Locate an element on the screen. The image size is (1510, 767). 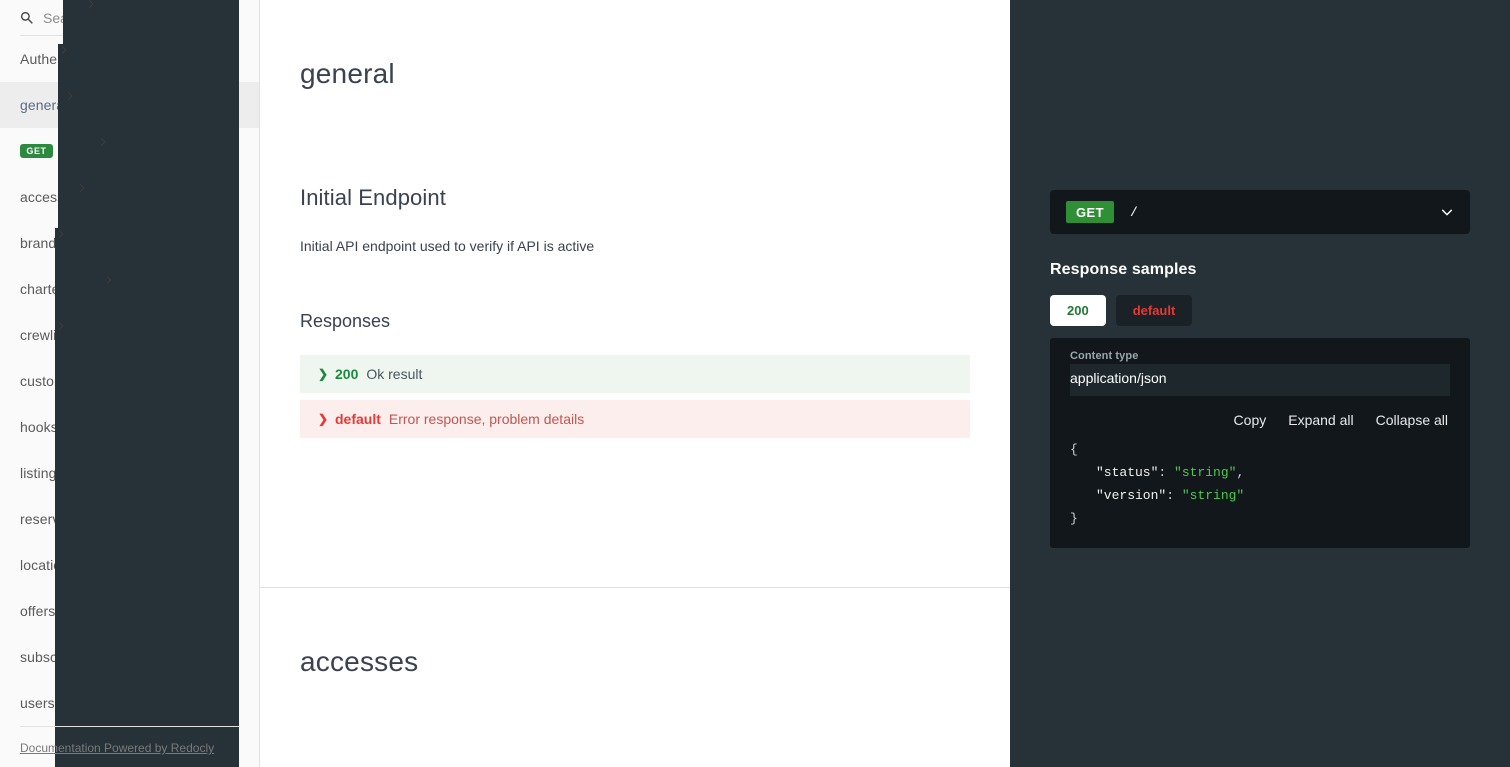
sidebar-item-users: users is located at coordinates (129, 543).